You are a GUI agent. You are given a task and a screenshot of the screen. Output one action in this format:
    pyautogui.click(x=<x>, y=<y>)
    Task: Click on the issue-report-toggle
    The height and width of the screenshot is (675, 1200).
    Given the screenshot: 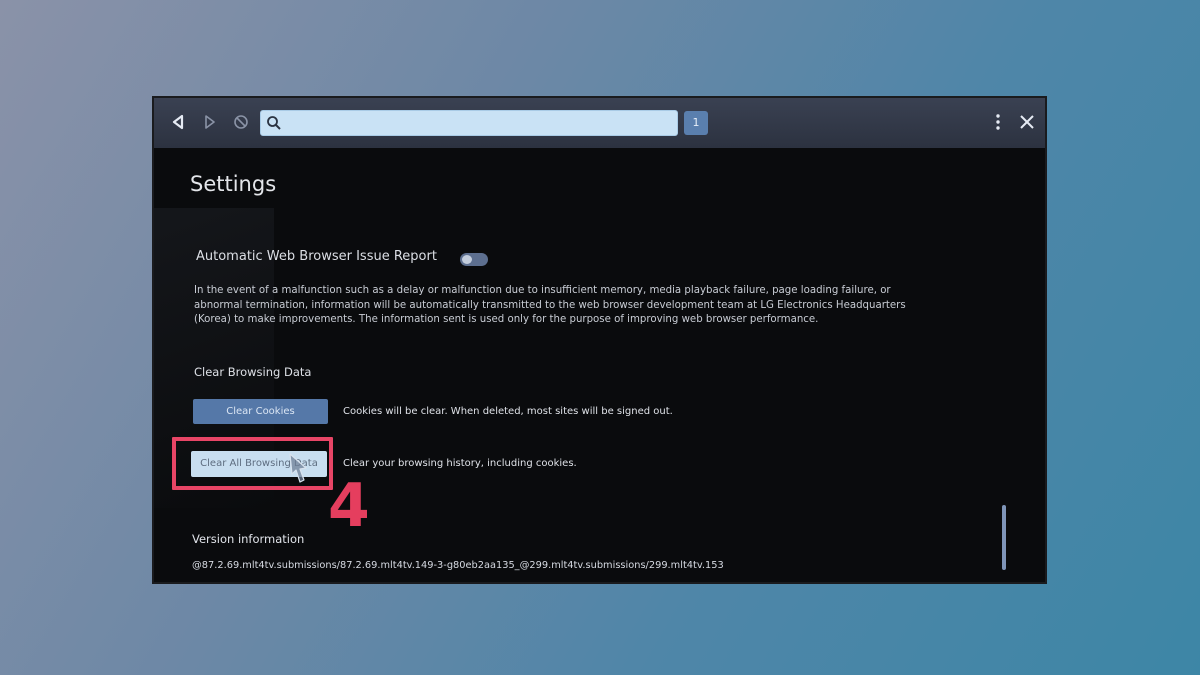 What is the action you would take?
    pyautogui.click(x=474, y=259)
    